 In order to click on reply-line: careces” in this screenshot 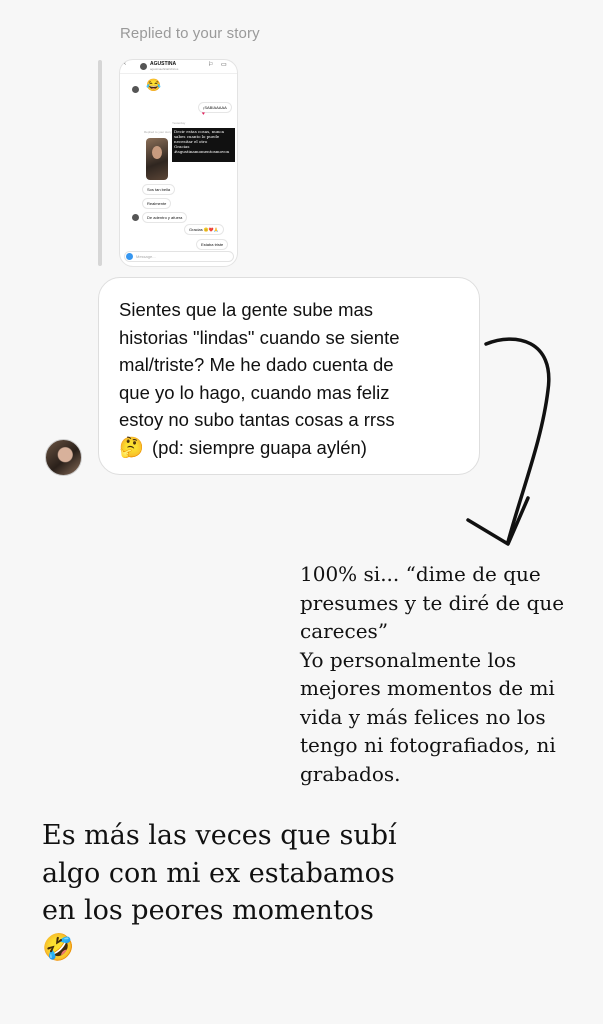, I will do `click(344, 631)`.